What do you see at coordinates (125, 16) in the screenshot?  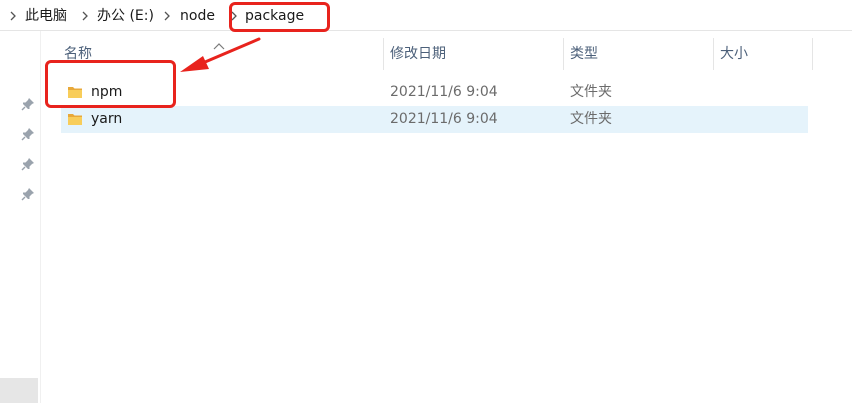 I see `breadcrumb-item-drive-e: 办公 (E:)` at bounding box center [125, 16].